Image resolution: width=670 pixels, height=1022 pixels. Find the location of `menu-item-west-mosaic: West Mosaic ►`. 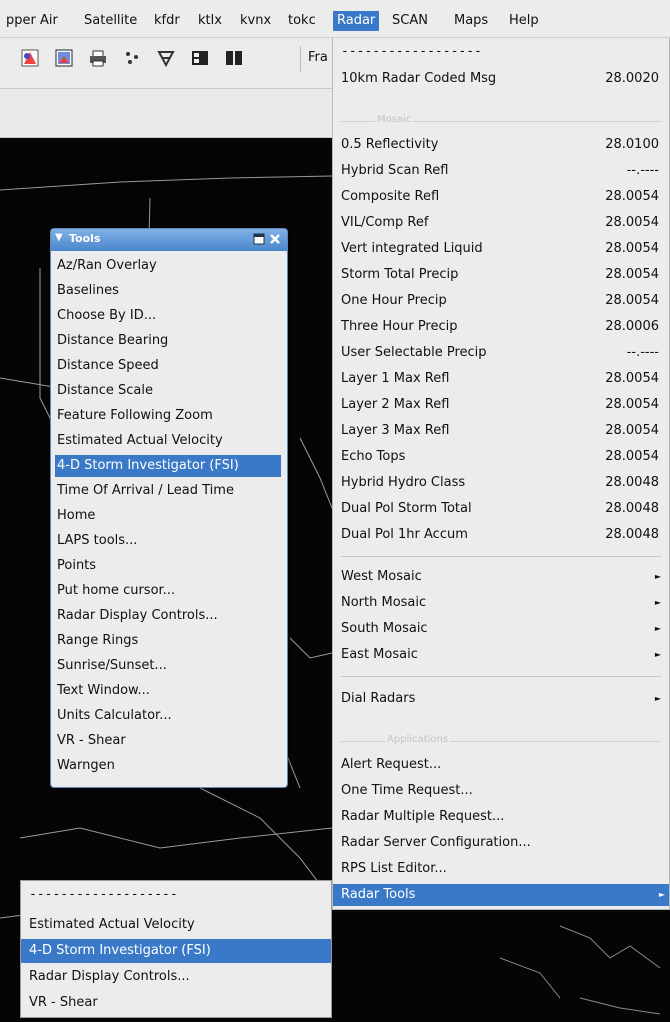

menu-item-west-mosaic: West Mosaic ► is located at coordinates (503, 577).